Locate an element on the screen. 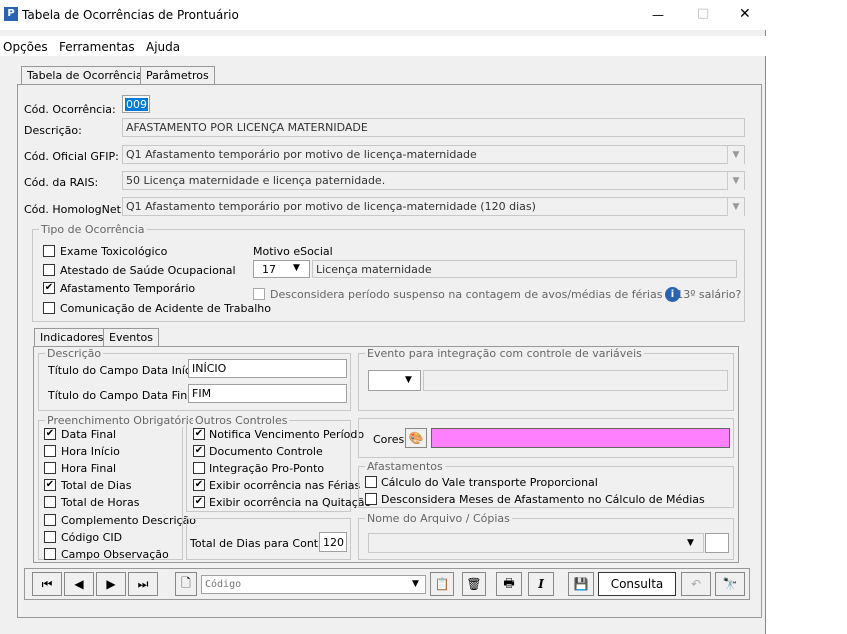 The height and width of the screenshot is (634, 847). cod-ocorrencia-value: 009 is located at coordinates (136, 104).